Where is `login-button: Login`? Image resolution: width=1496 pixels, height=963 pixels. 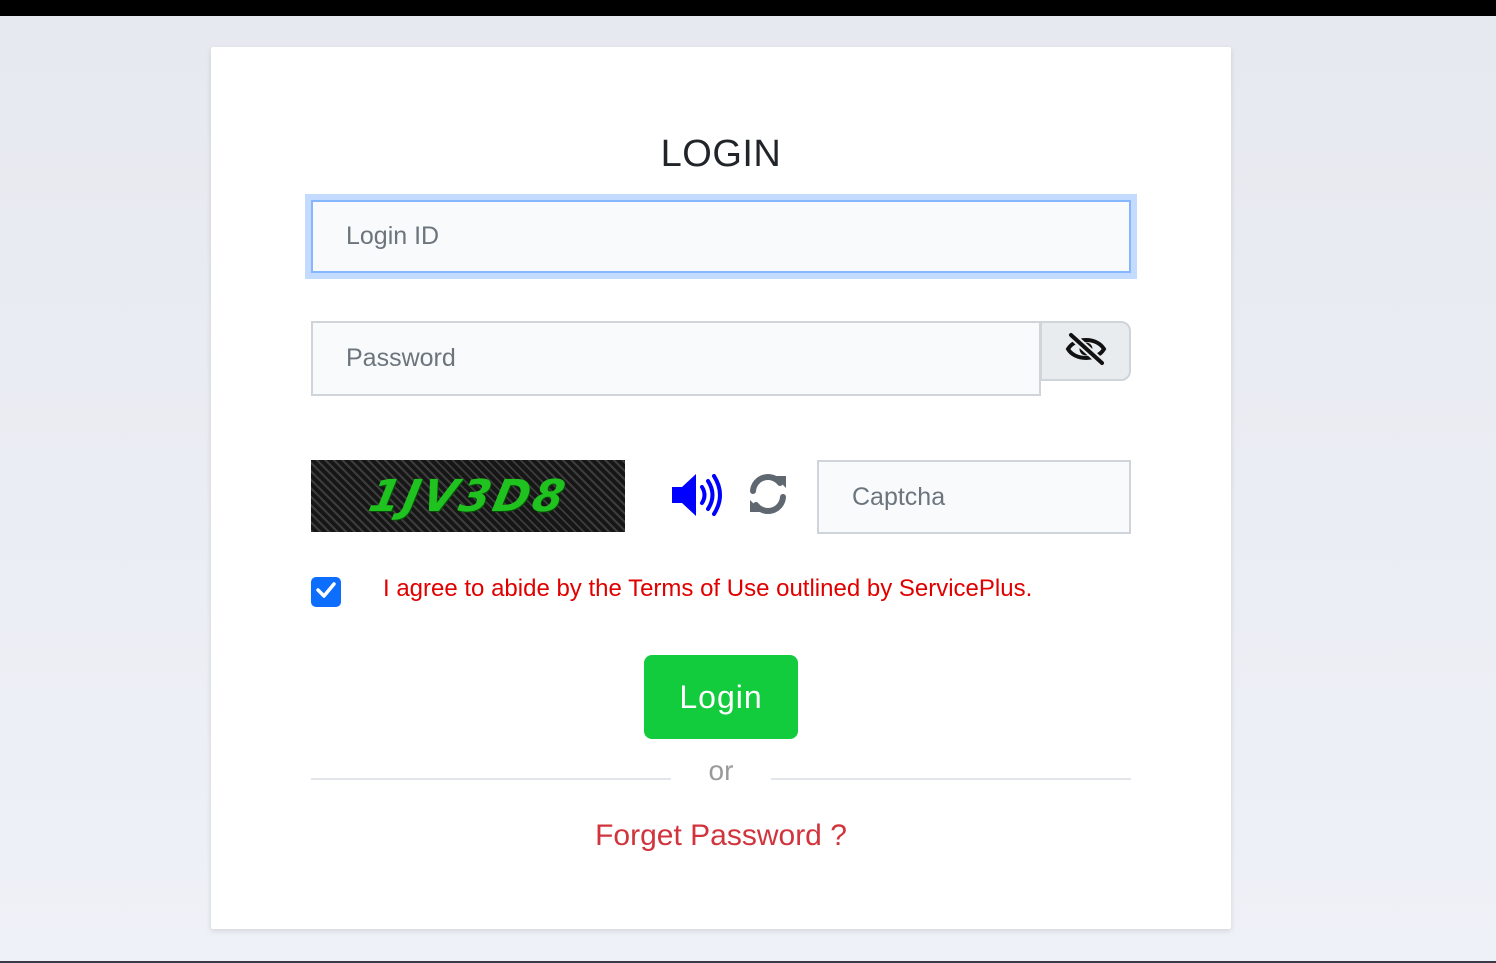
login-button: Login is located at coordinates (721, 697).